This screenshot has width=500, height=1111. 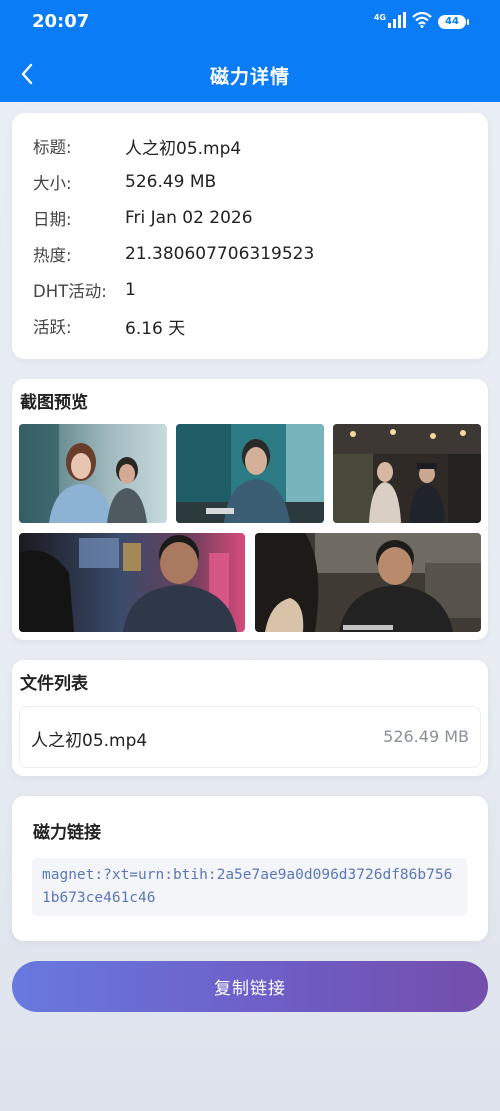 What do you see at coordinates (220, 254) in the screenshot?
I see `info-value: 21.380607706319523` at bounding box center [220, 254].